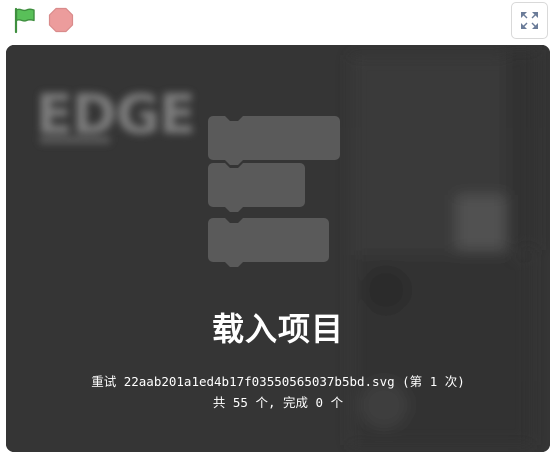  I want to click on green-flag-icon, so click(24, 20).